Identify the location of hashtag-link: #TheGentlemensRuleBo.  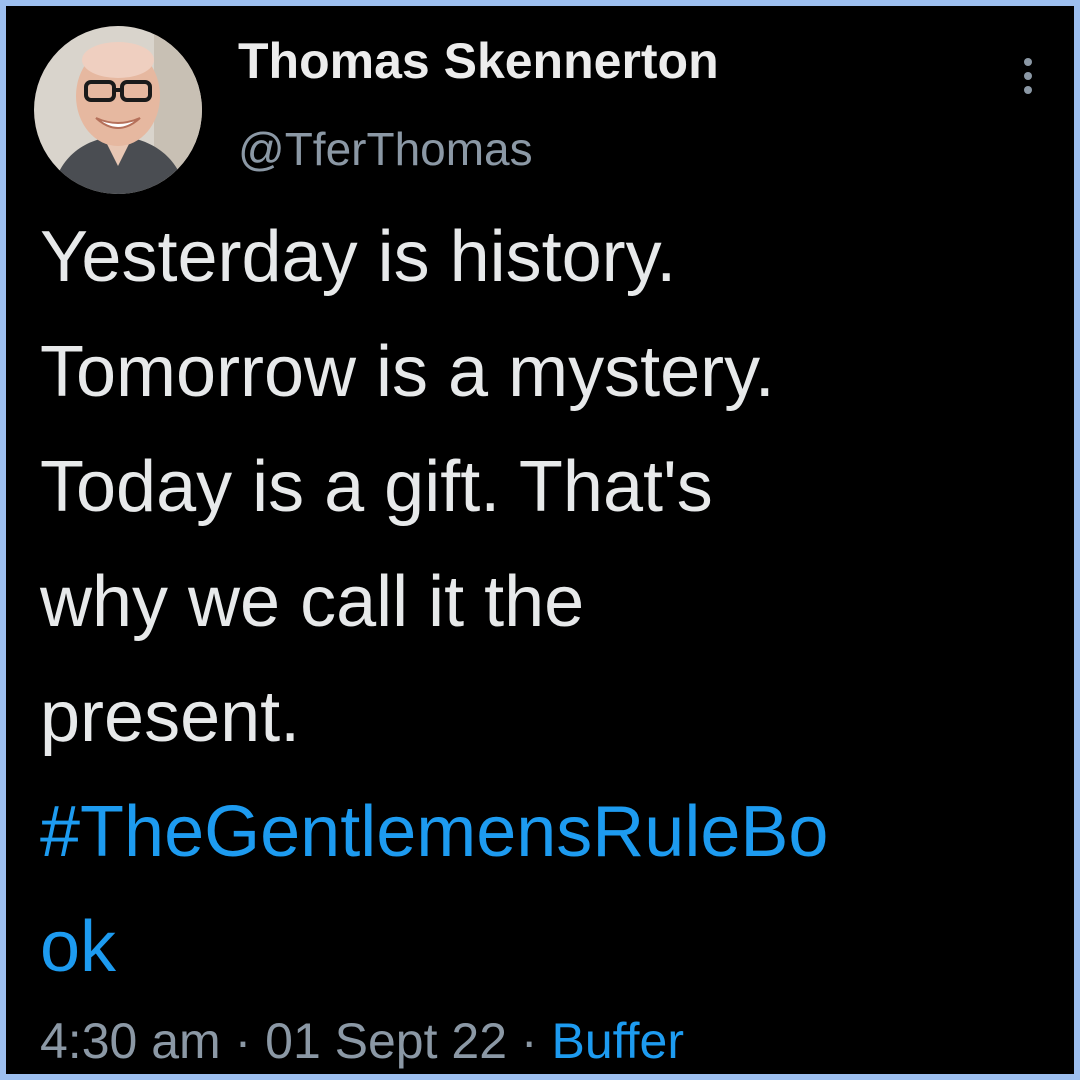
(540, 832).